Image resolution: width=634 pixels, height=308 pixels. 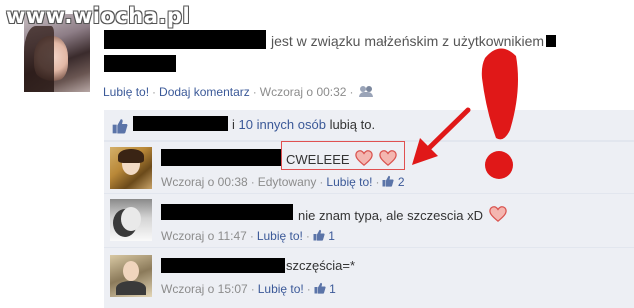 What do you see at coordinates (287, 182) in the screenshot?
I see `edited-label: Edytowany` at bounding box center [287, 182].